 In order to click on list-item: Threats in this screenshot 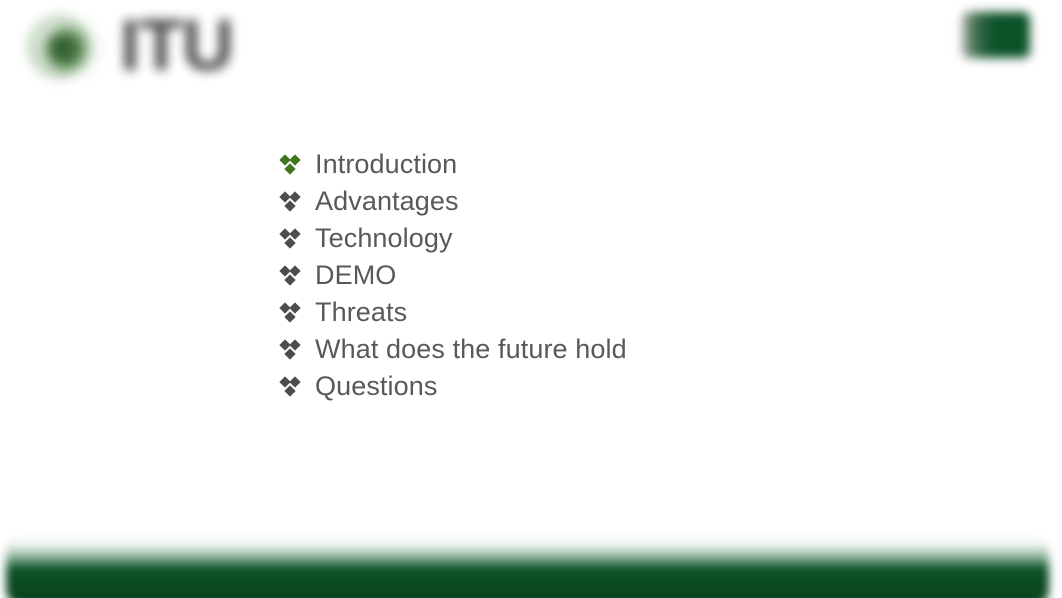, I will do `click(597, 312)`.